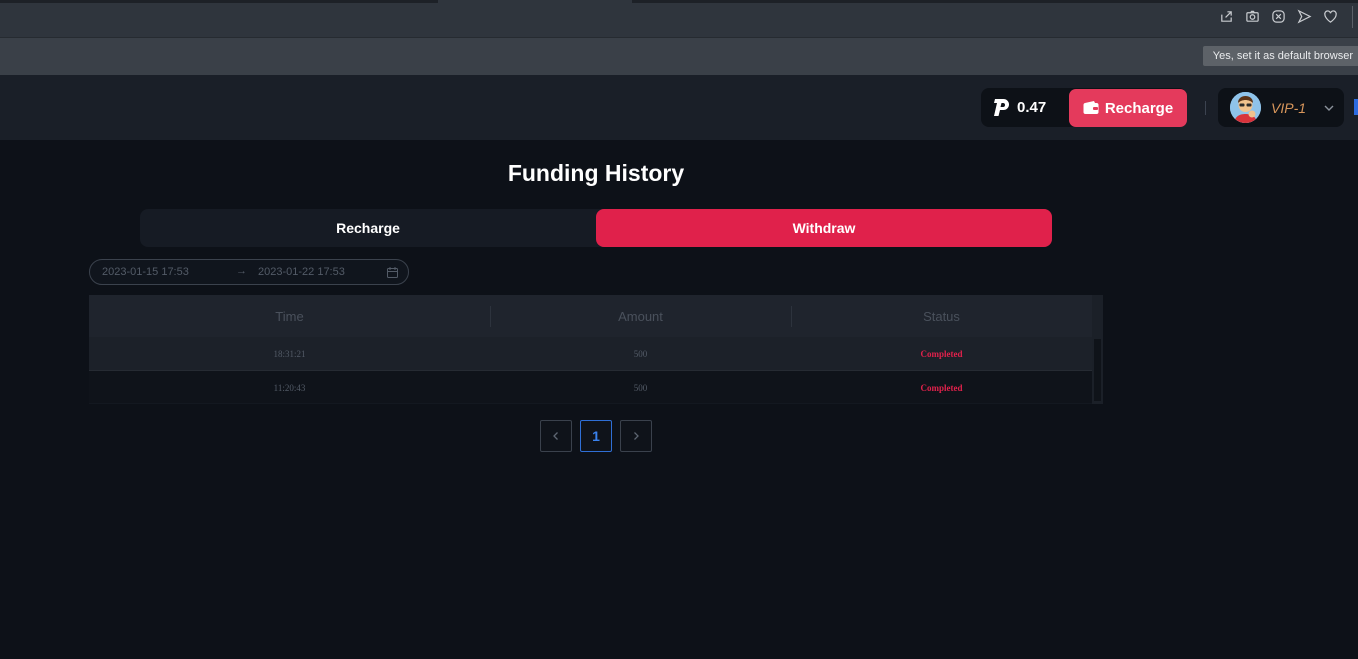 The height and width of the screenshot is (659, 1358). What do you see at coordinates (590, 386) in the screenshot?
I see `table-row: 11:20:43 500 Completed` at bounding box center [590, 386].